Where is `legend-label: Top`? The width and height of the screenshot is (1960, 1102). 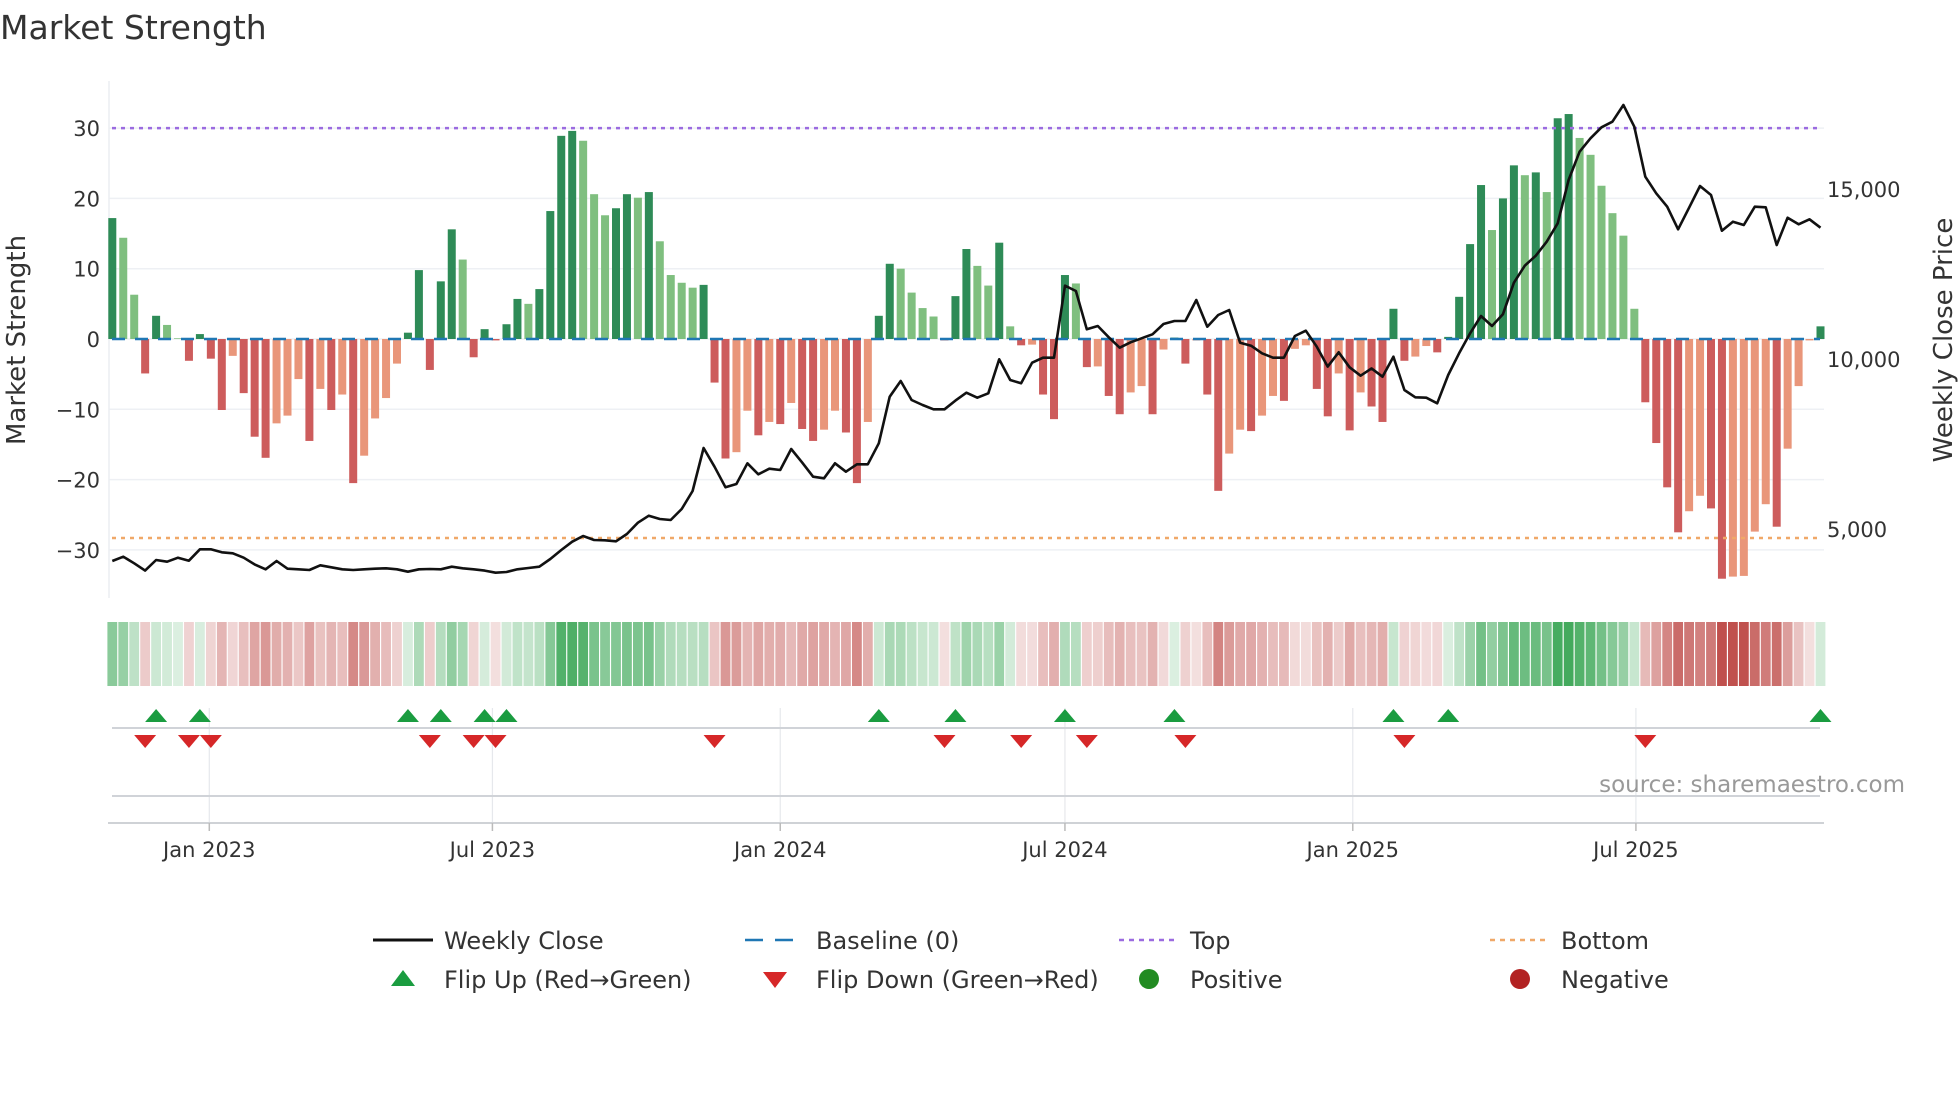
legend-label: Top is located at coordinates (1210, 941).